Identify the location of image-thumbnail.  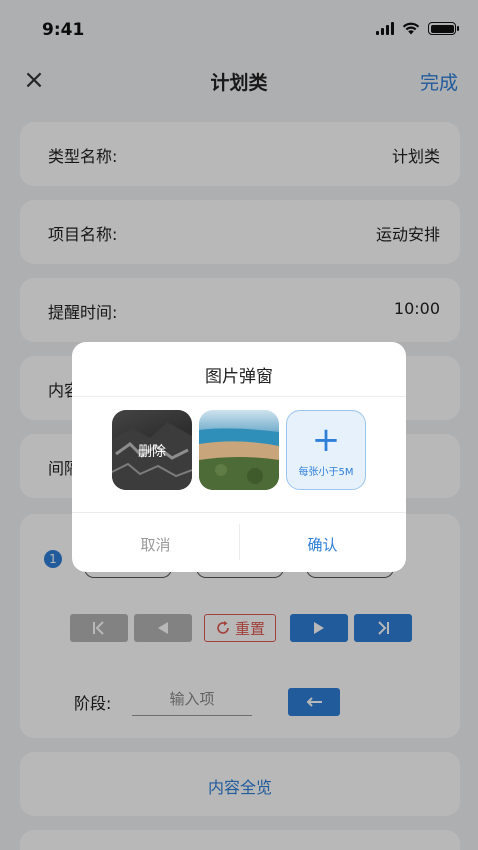
(239, 450).